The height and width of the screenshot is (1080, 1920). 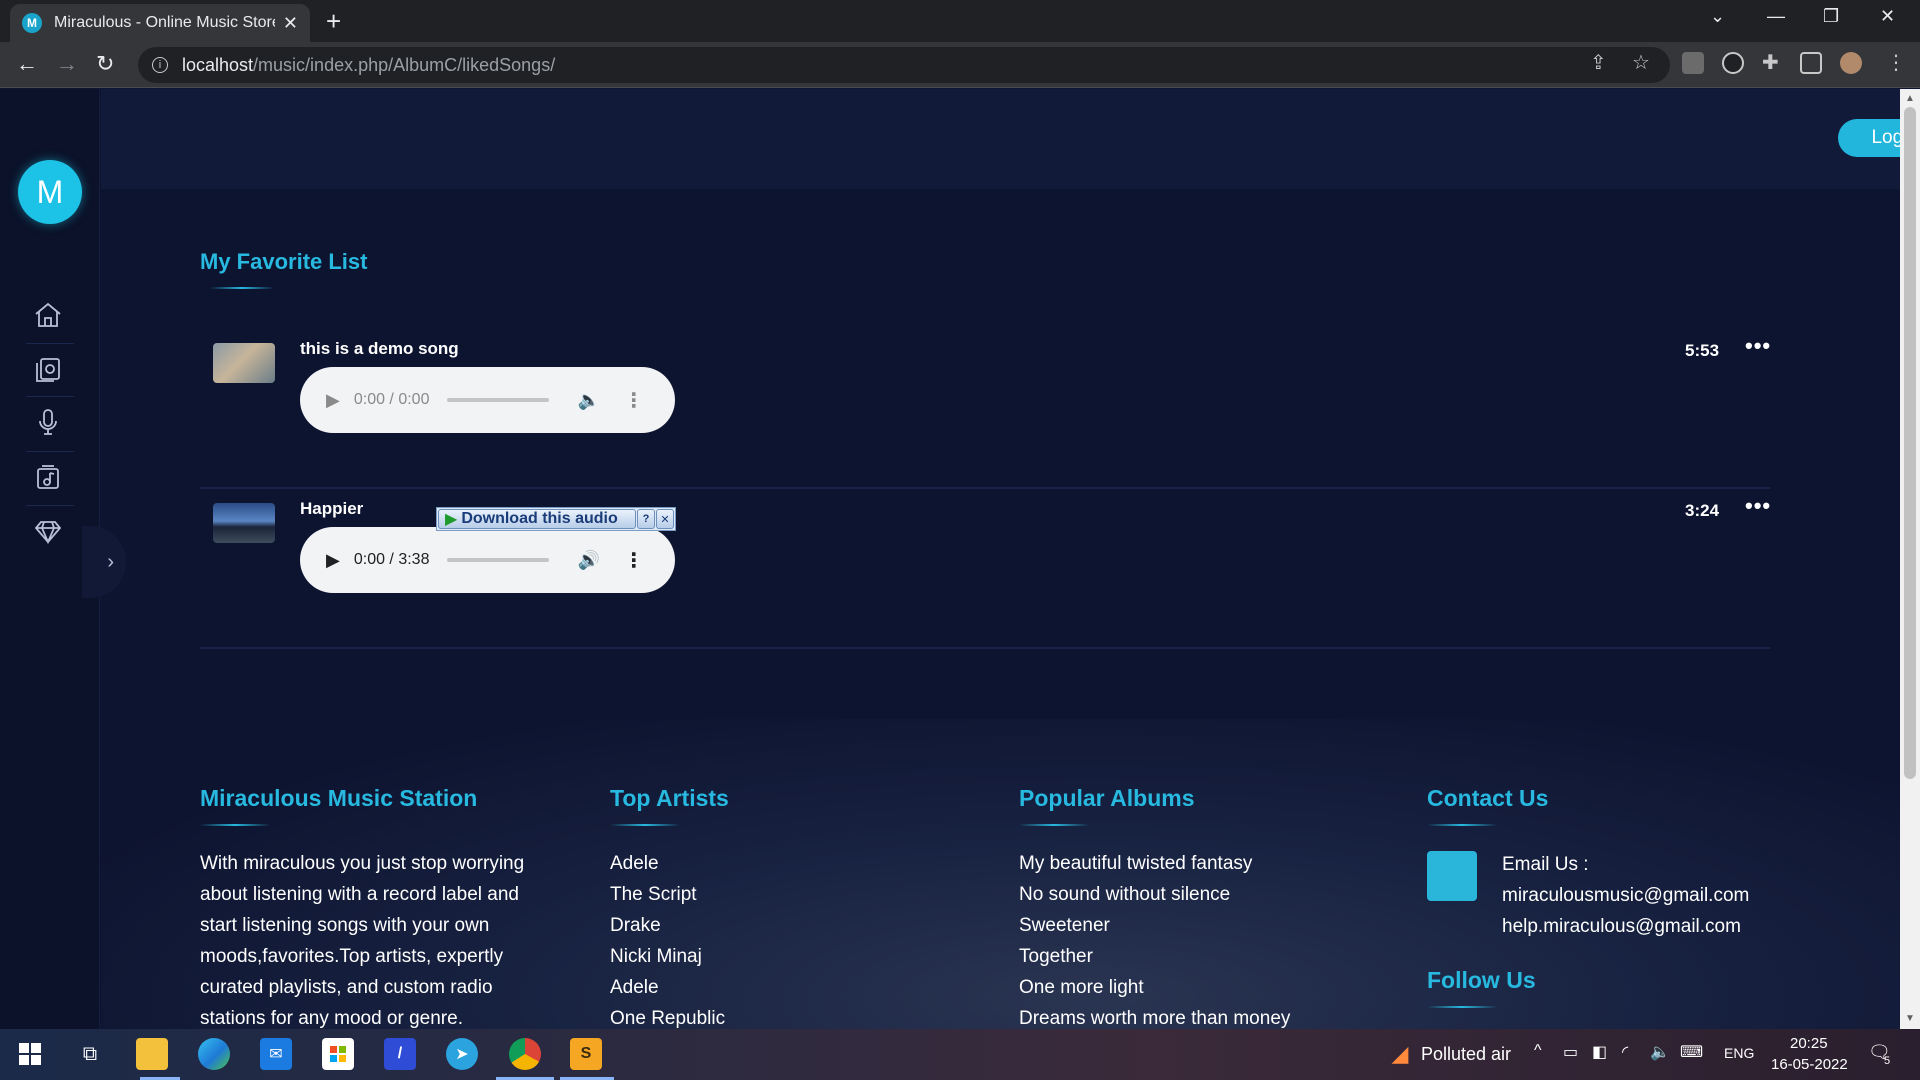 I want to click on scrollbar-thumb, so click(x=1910, y=443).